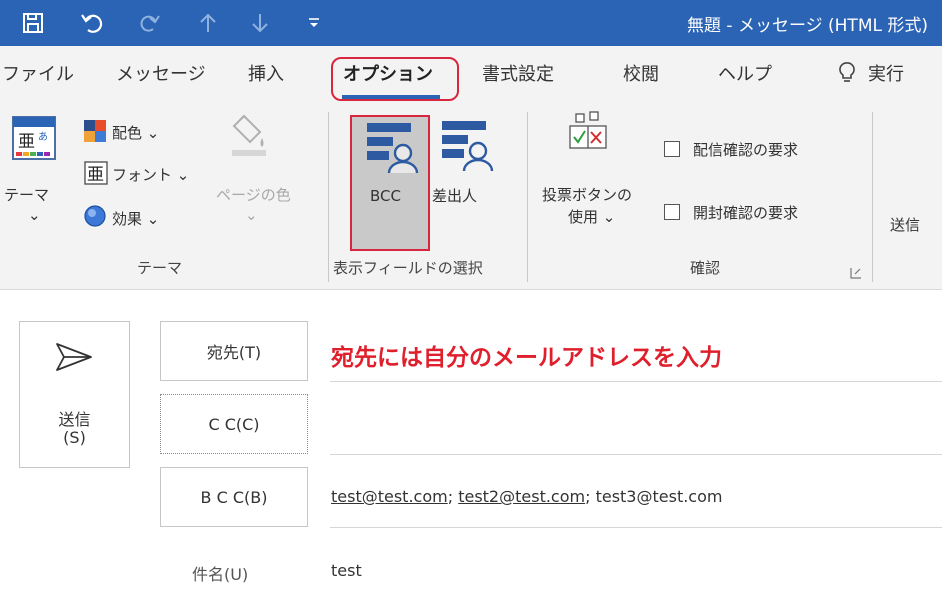 The image size is (942, 599). I want to click on tab-file: ファイル, so click(38, 73).